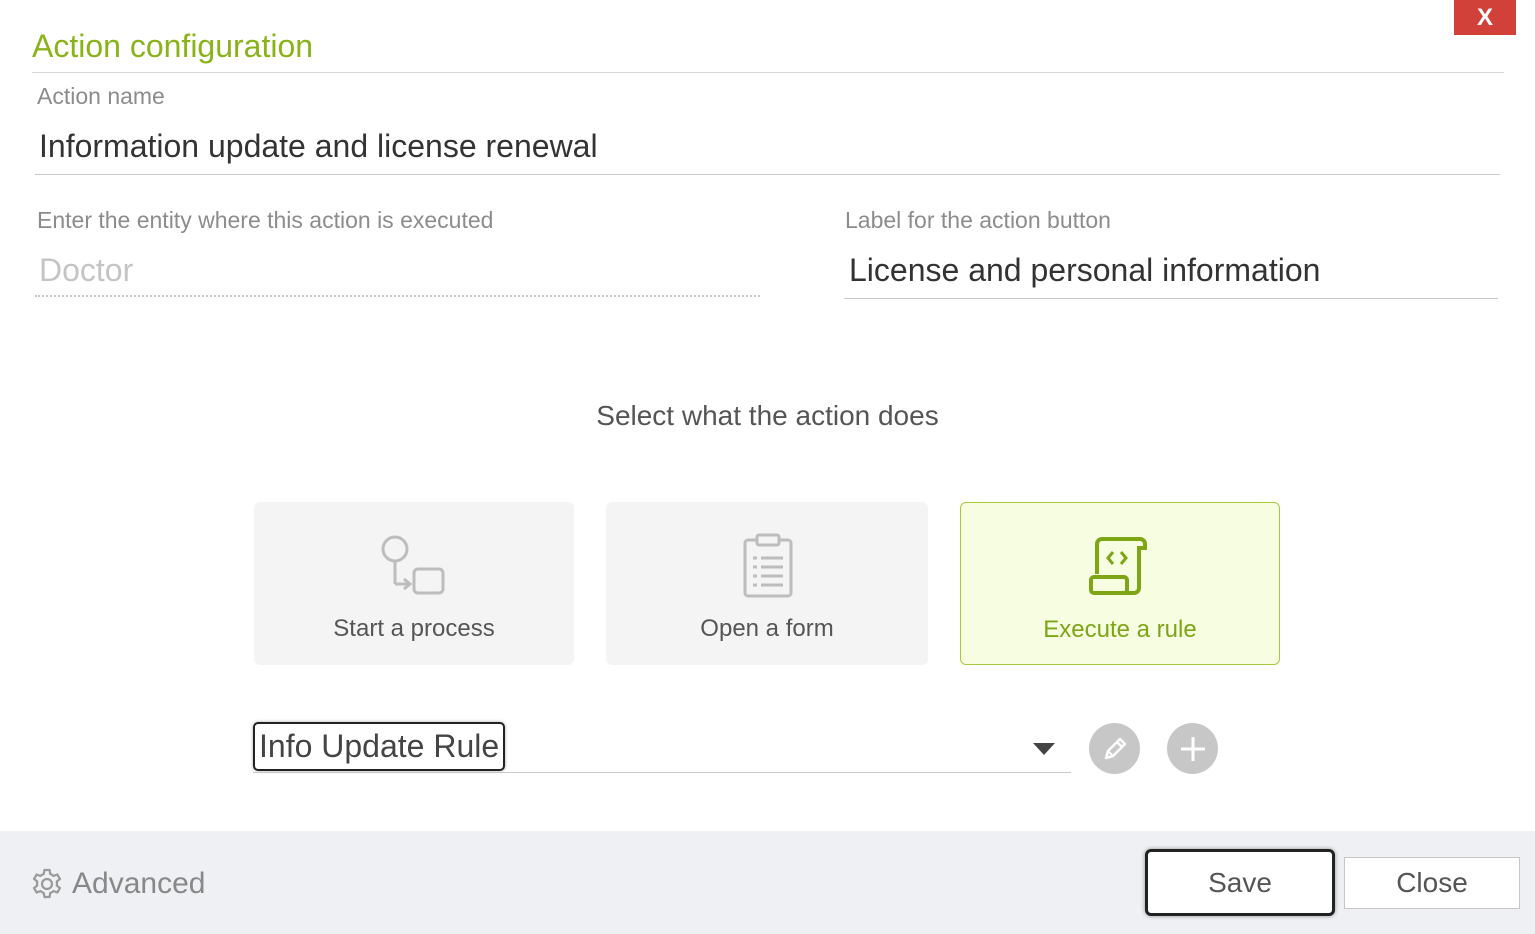 The image size is (1535, 934). What do you see at coordinates (173, 46) in the screenshot?
I see `dialog-title: Action configuration` at bounding box center [173, 46].